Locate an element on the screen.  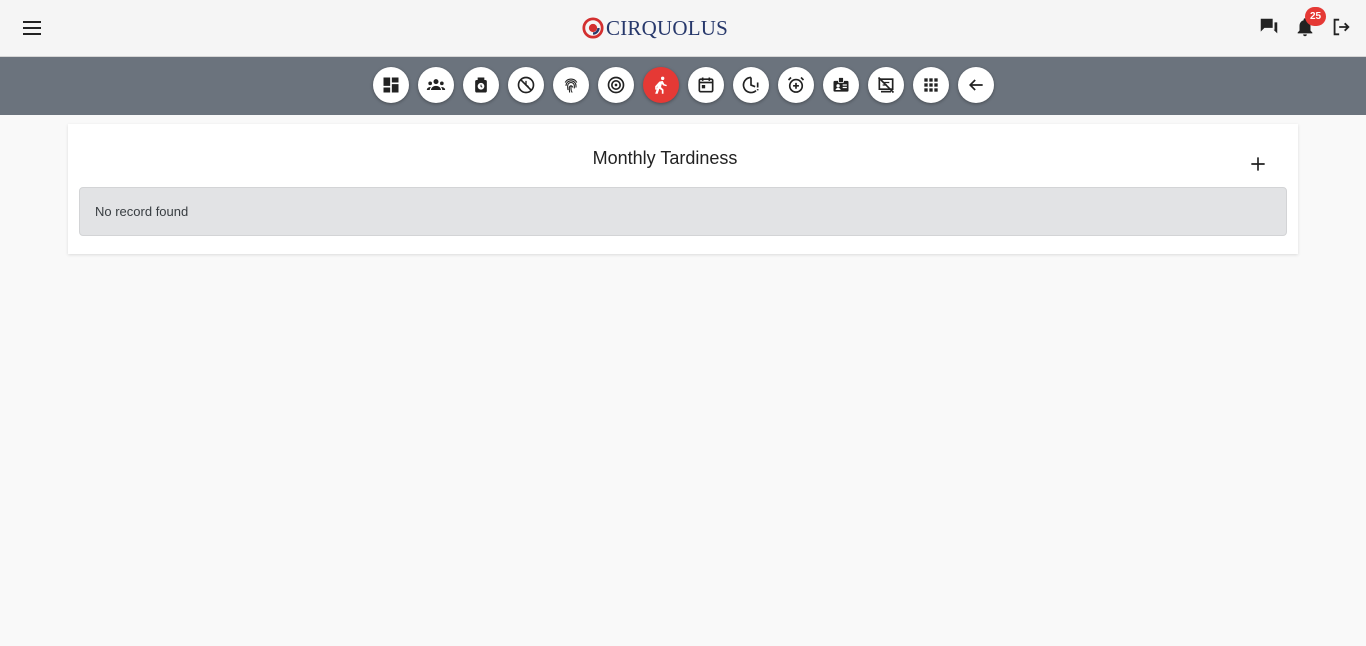
back-arrow-icon is located at coordinates (976, 85).